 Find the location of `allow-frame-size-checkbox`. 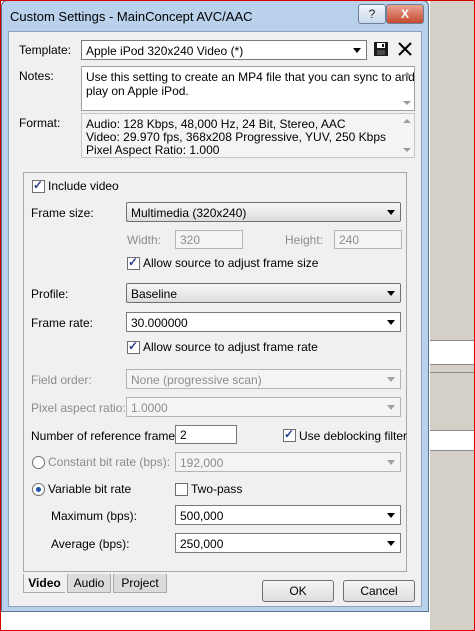

allow-frame-size-checkbox is located at coordinates (133, 262).